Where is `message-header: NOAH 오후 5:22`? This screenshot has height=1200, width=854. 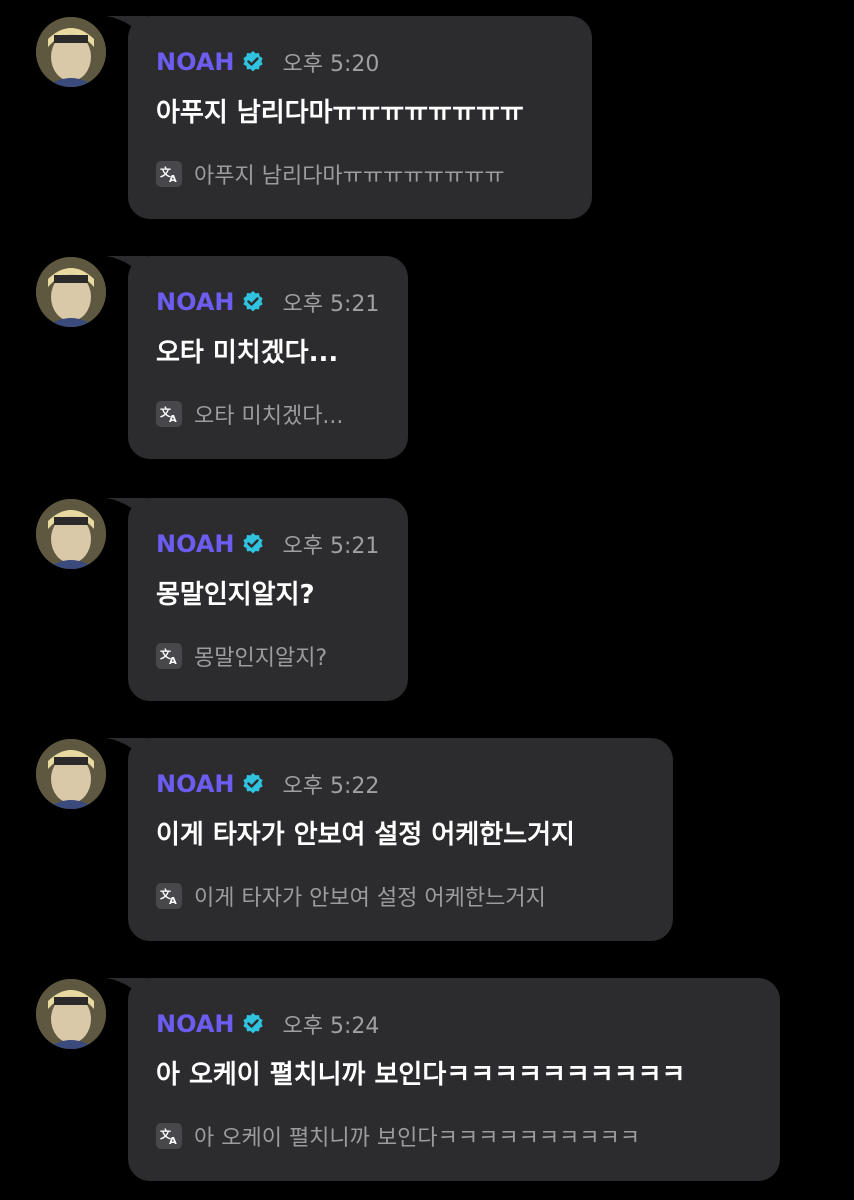 message-header: NOAH 오후 5:22 is located at coordinates (267, 784).